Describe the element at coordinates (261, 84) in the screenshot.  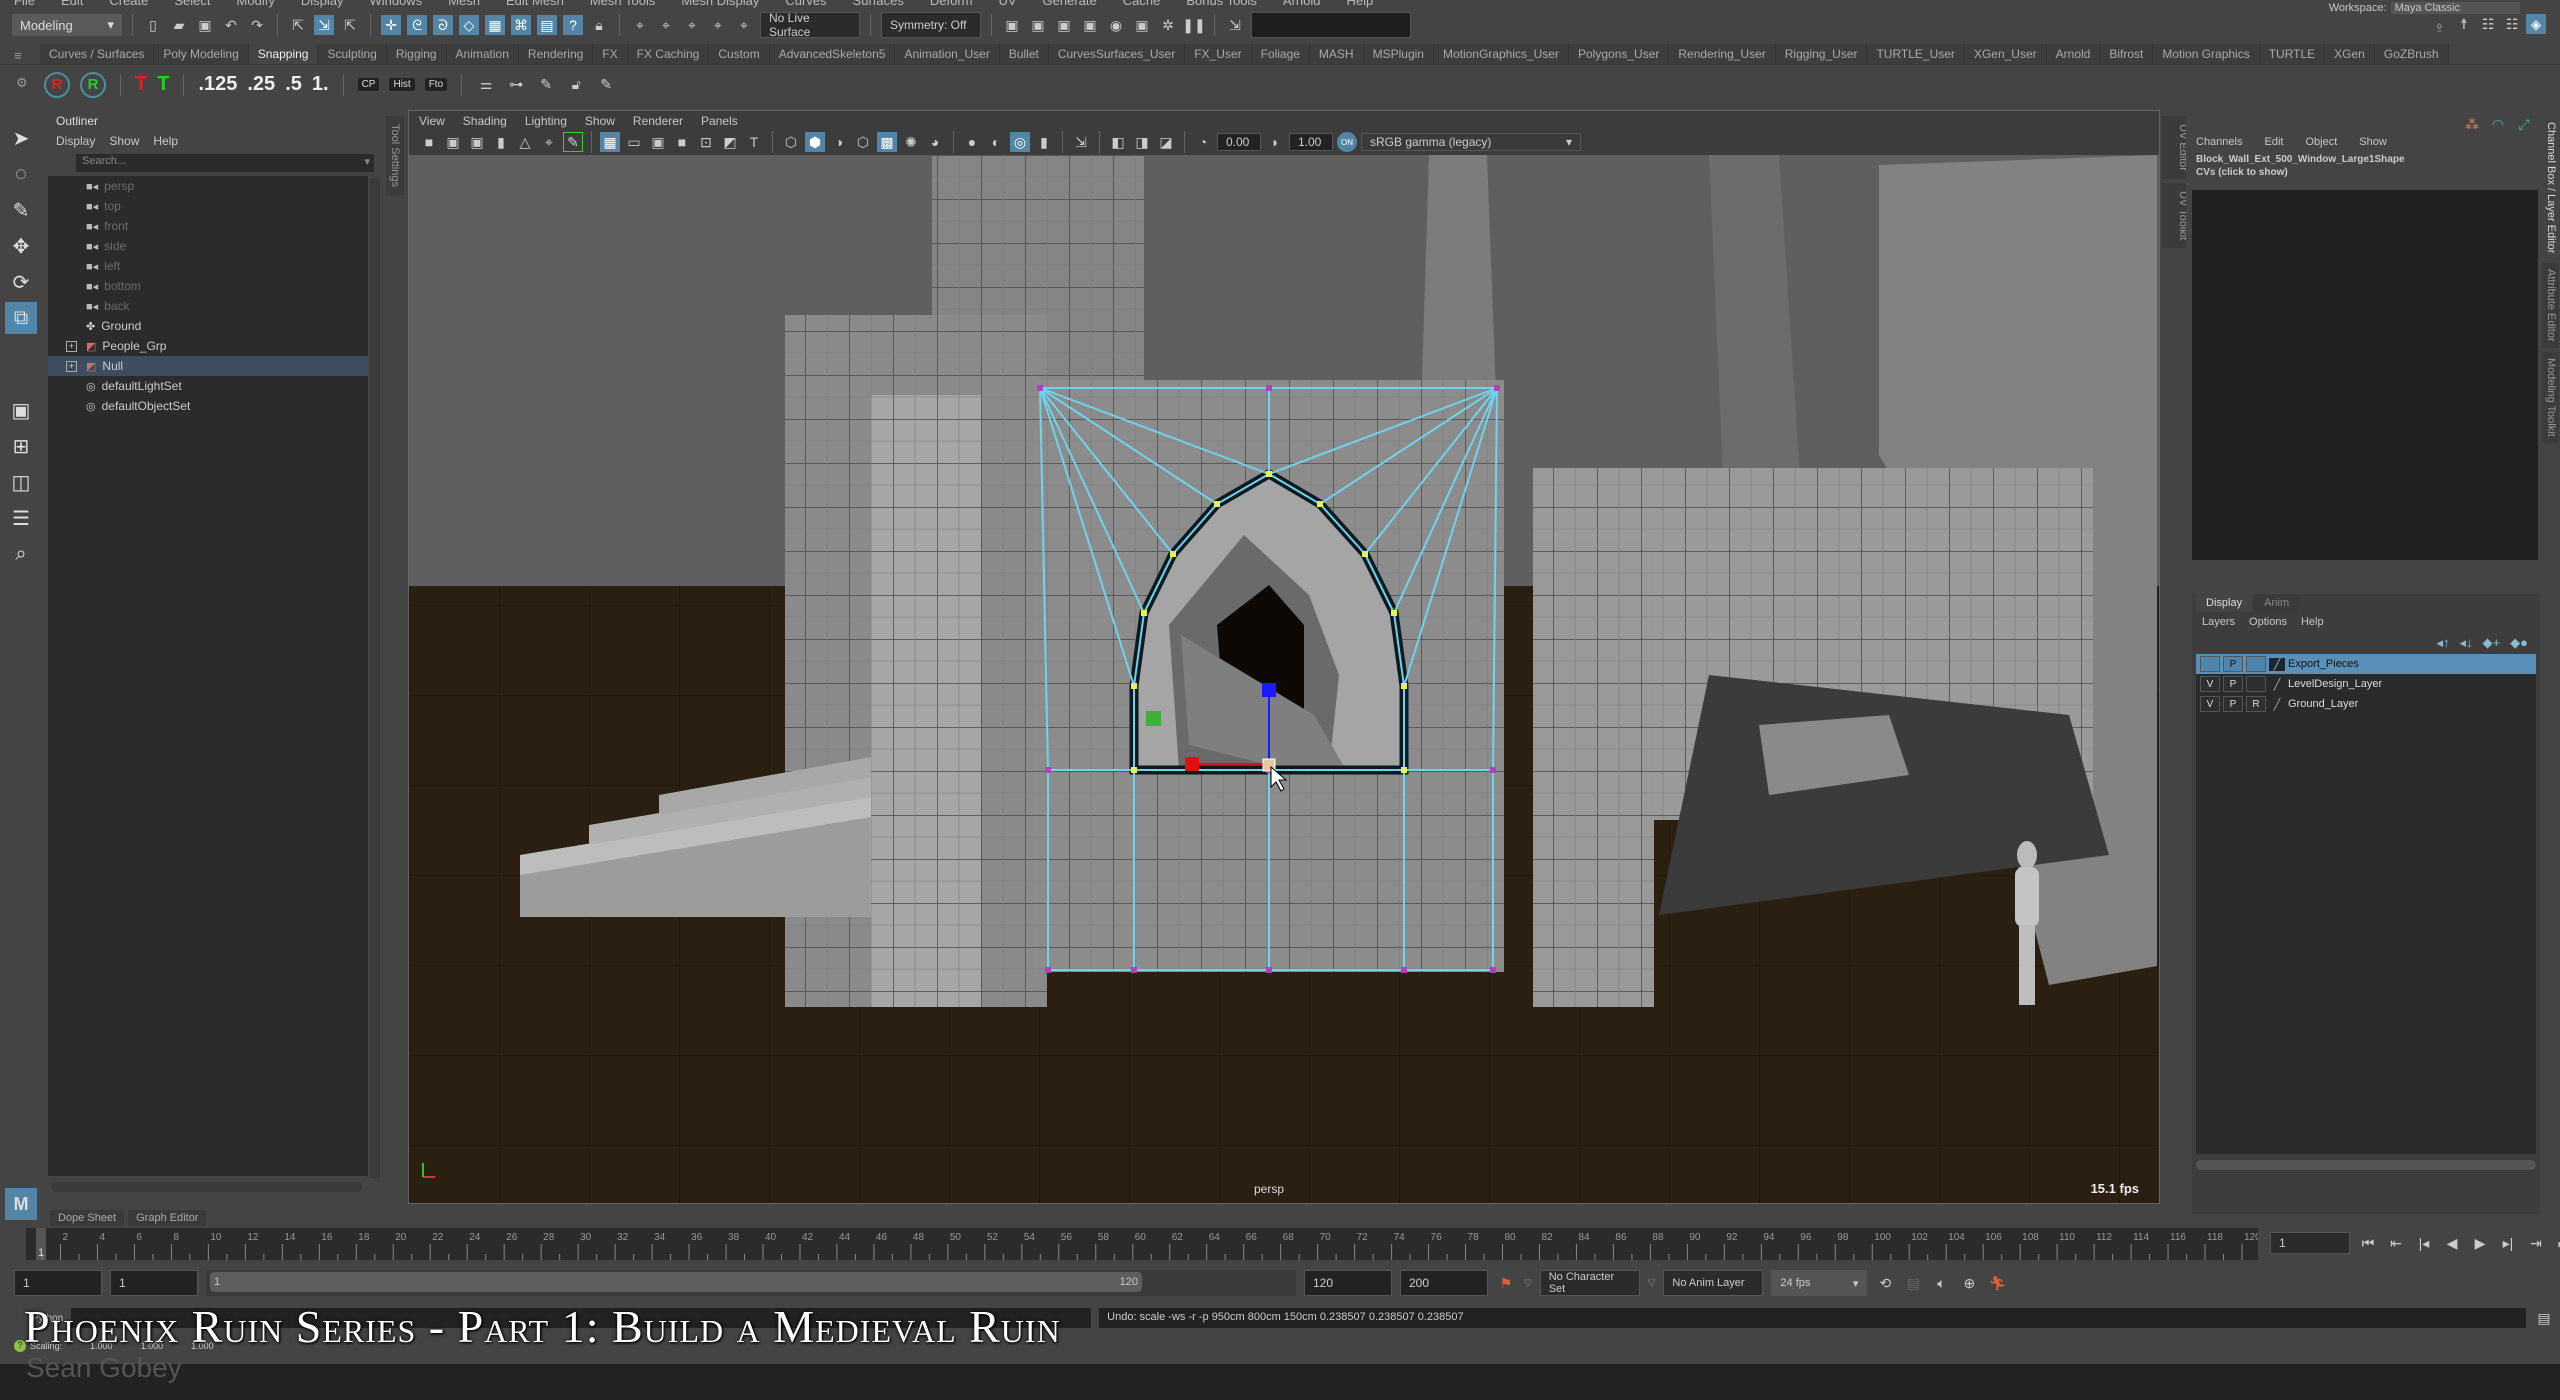
I see `shelf-snap-025: .25` at that location.